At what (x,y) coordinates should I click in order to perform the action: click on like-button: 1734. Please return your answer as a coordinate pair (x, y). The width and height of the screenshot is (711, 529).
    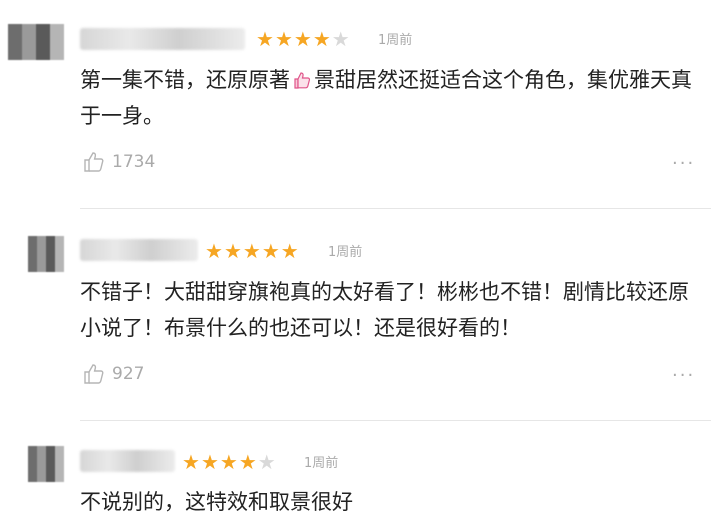
    Looking at the image, I should click on (118, 162).